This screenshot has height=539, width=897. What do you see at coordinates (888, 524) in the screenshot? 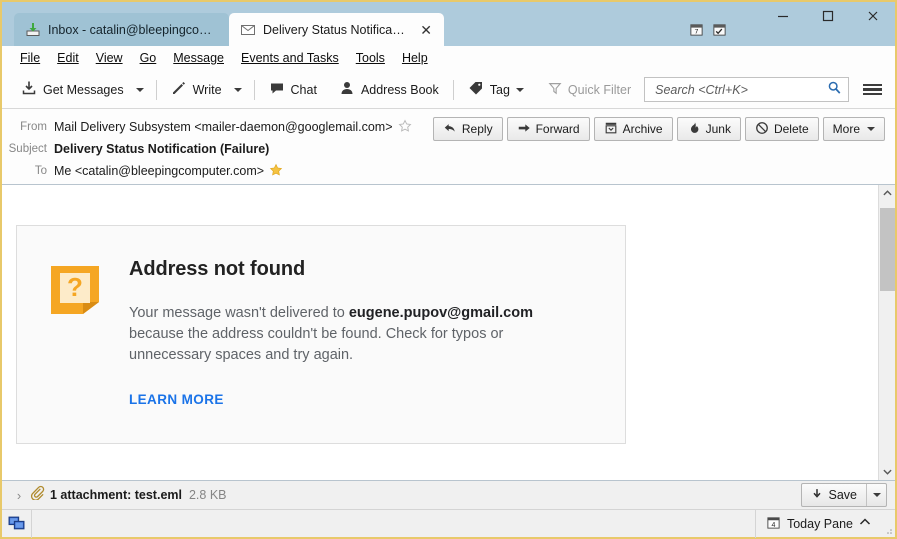
I see `resize-grip` at bounding box center [888, 524].